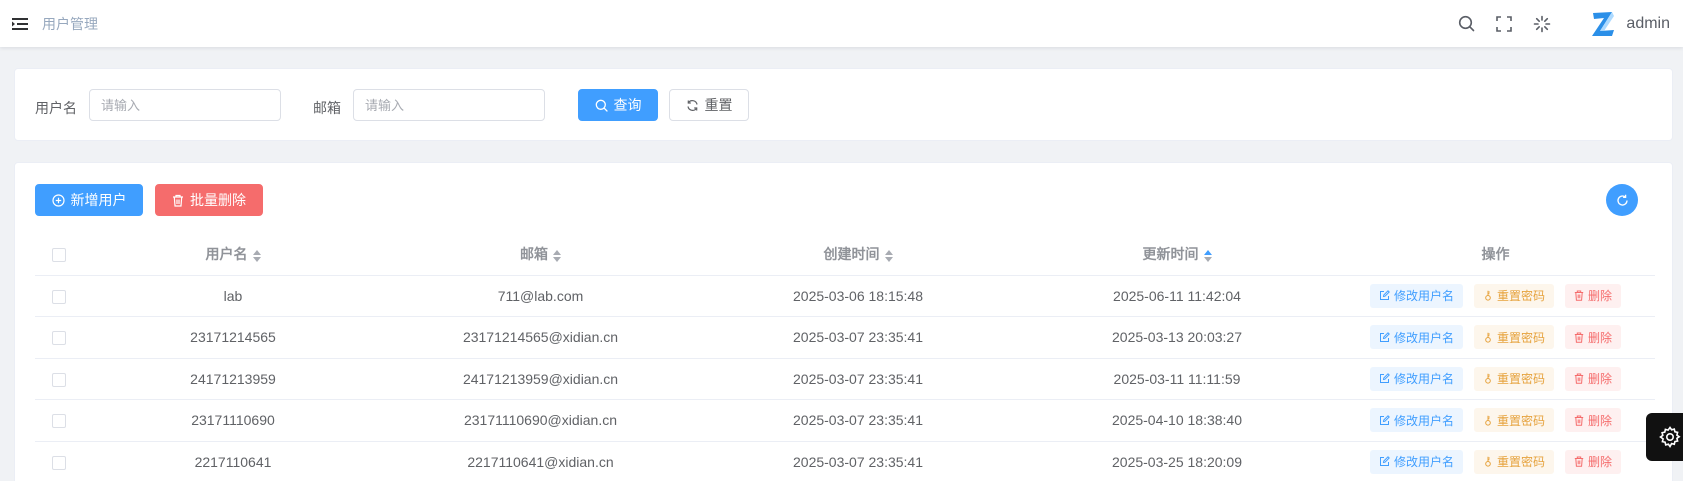 This screenshot has width=1683, height=481. I want to click on add-user-button: 新增用户, so click(89, 200).